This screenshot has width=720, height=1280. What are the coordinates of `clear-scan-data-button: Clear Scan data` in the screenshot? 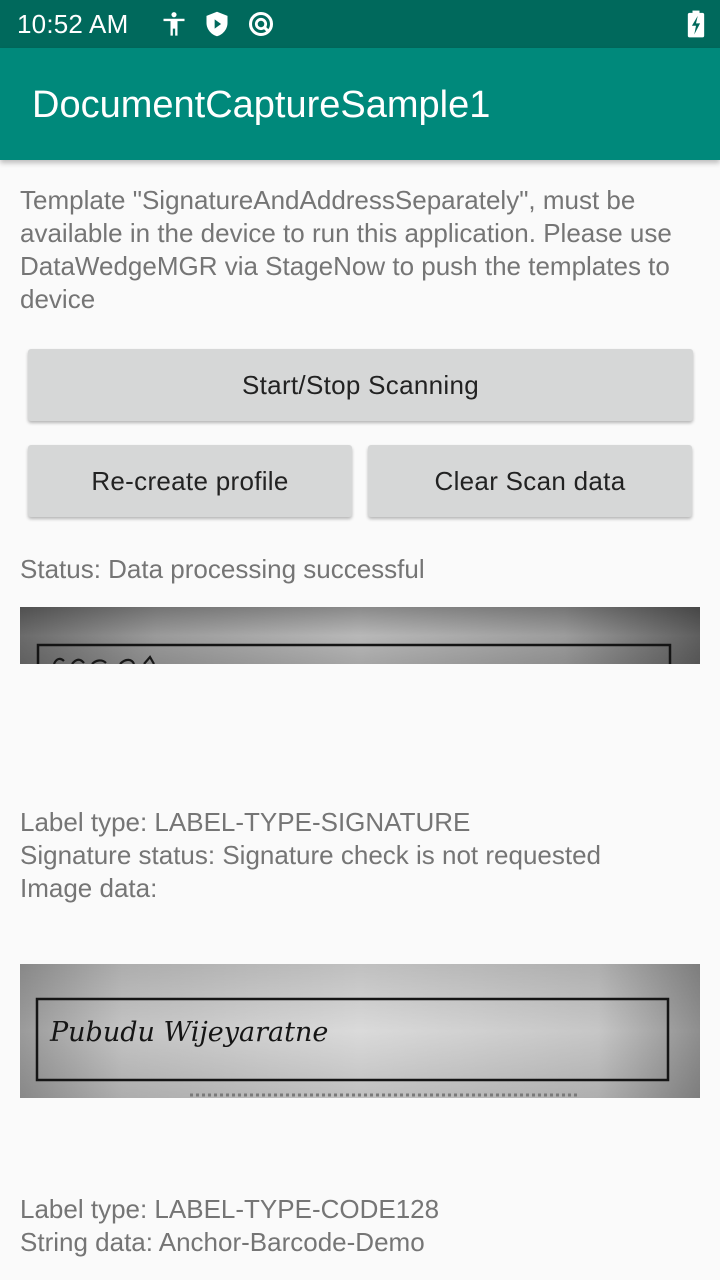 It's located at (530, 481).